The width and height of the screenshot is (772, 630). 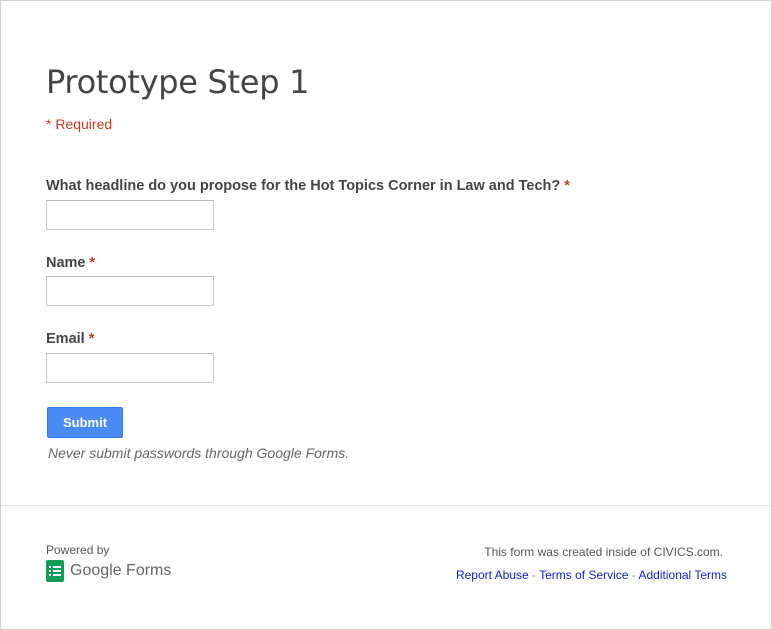 I want to click on name-input, so click(x=130, y=291).